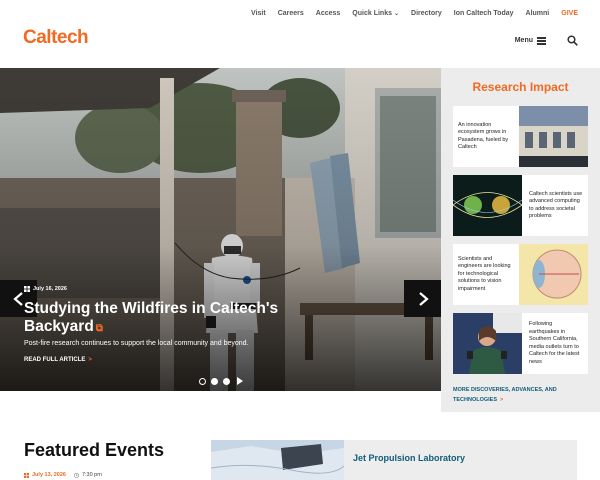 Image resolution: width=600 pixels, height=480 pixels. I want to click on press-conference-image, so click(487, 343).